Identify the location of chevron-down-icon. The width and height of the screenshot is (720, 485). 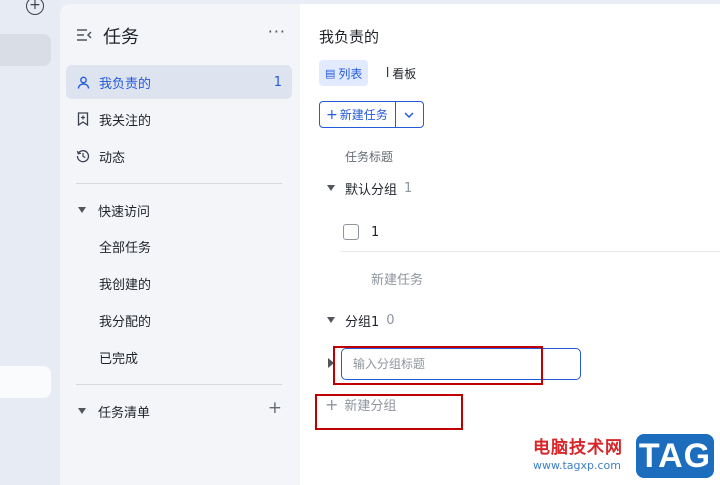
(409, 114).